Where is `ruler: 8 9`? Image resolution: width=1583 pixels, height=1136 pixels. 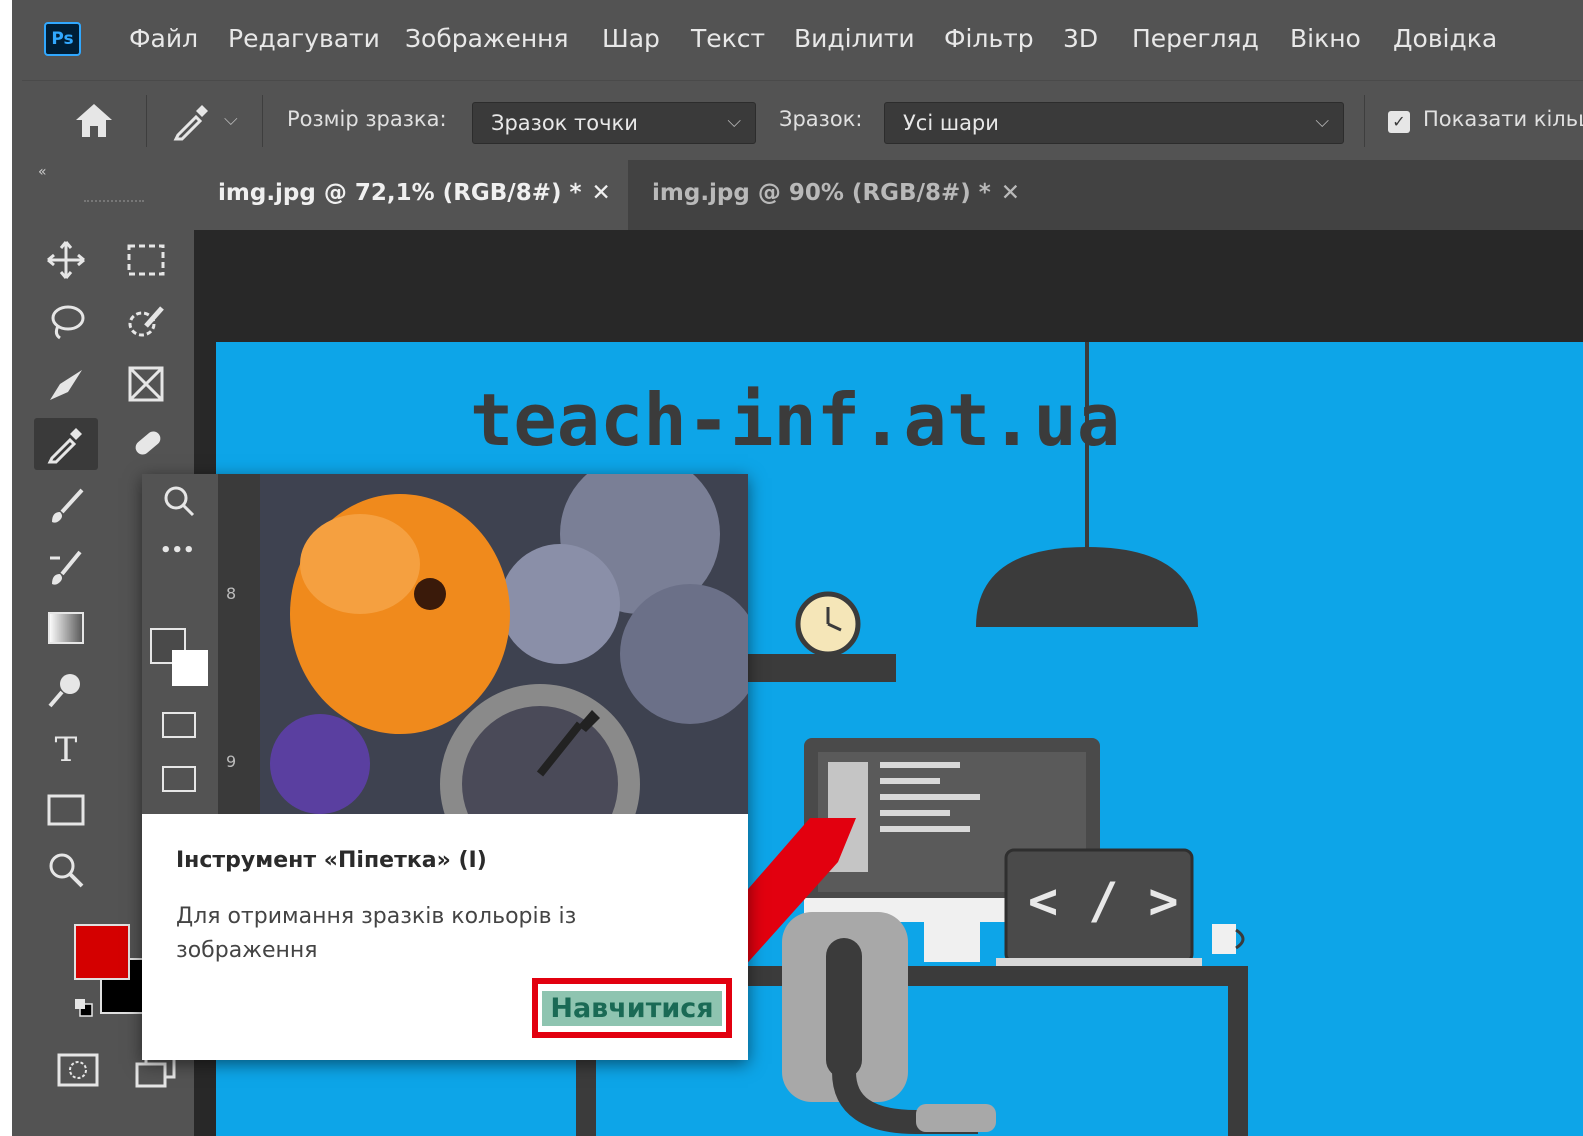
ruler: 8 9 is located at coordinates (239, 644).